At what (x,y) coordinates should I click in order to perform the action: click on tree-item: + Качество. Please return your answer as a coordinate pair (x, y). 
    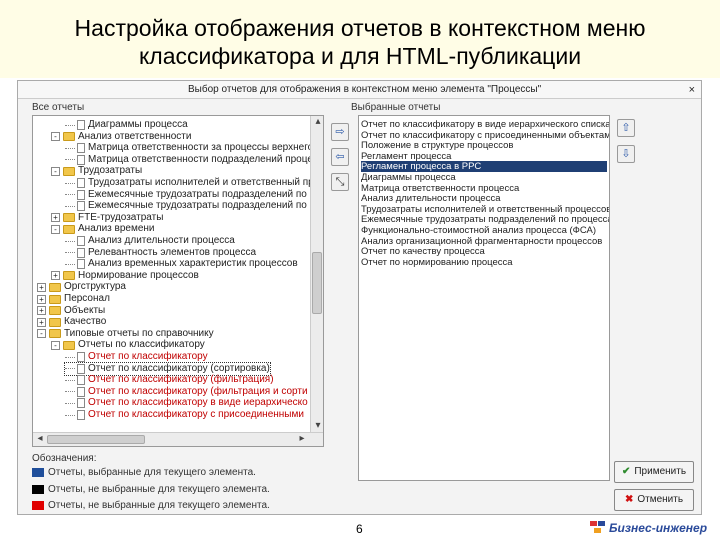
    Looking at the image, I should click on (71, 322).